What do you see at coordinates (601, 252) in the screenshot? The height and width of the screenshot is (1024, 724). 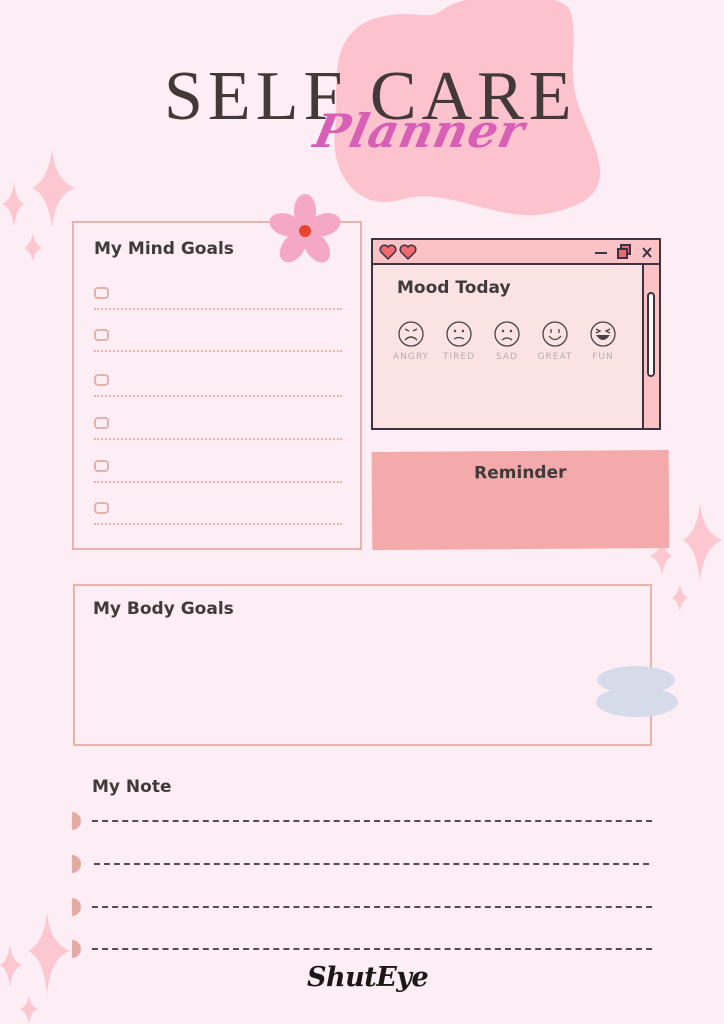 I see `minimize-icon` at bounding box center [601, 252].